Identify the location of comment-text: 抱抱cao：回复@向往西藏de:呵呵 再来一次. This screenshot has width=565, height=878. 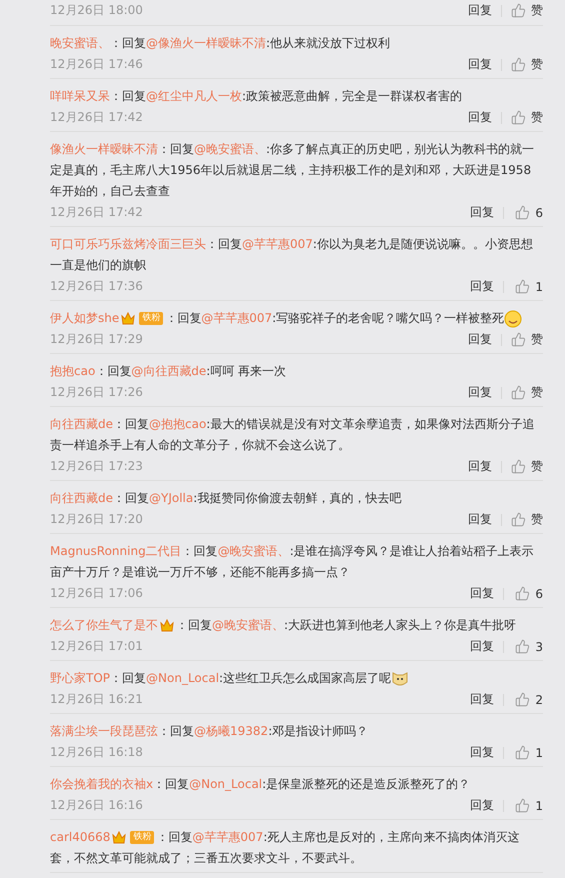
(169, 371).